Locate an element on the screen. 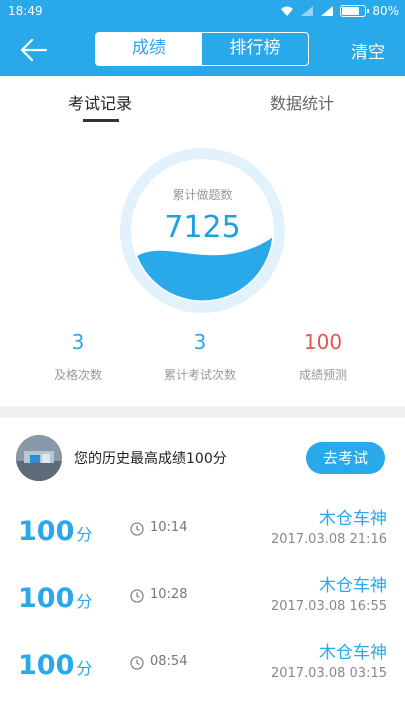 Image resolution: width=405 pixels, height=720 pixels. clear-button: 清空 is located at coordinates (368, 50).